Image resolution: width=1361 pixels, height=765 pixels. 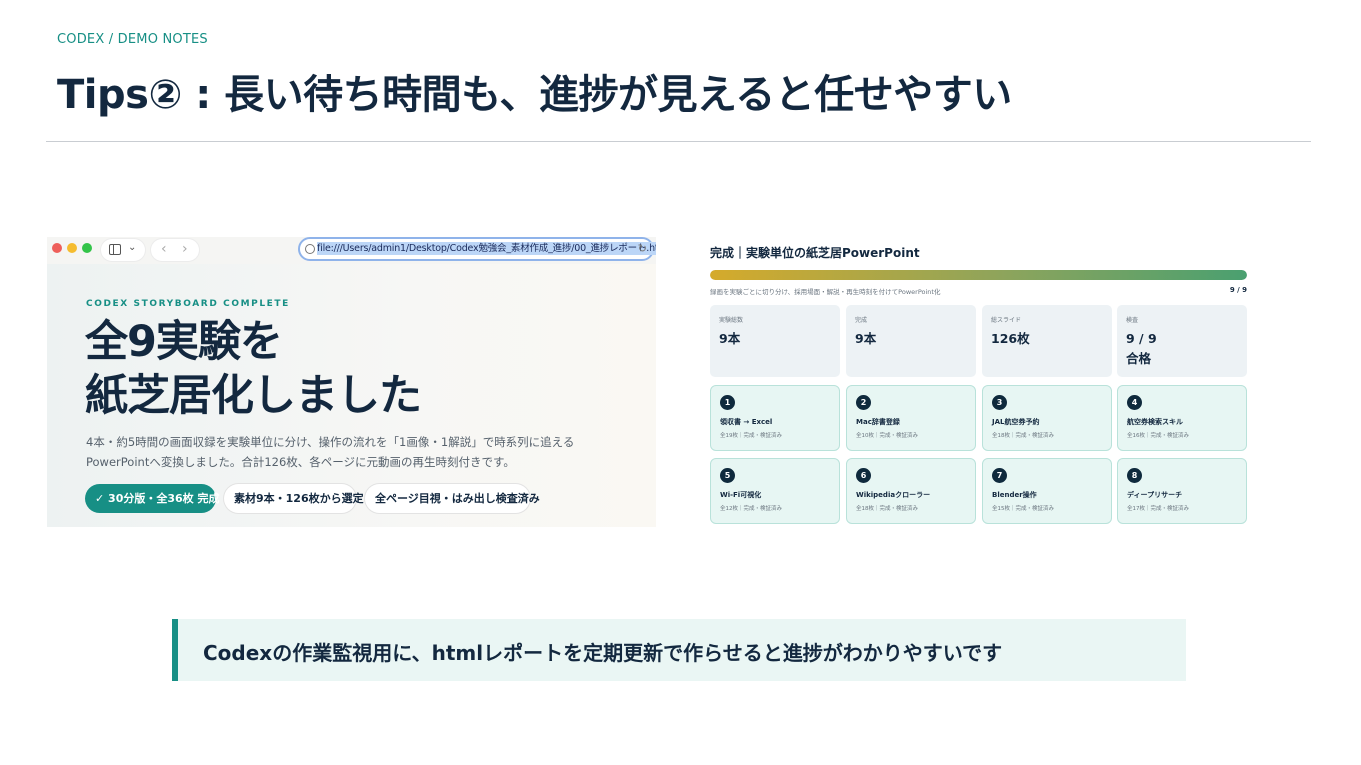 What do you see at coordinates (1134, 475) in the screenshot?
I see `experiment-number-badge: 8` at bounding box center [1134, 475].